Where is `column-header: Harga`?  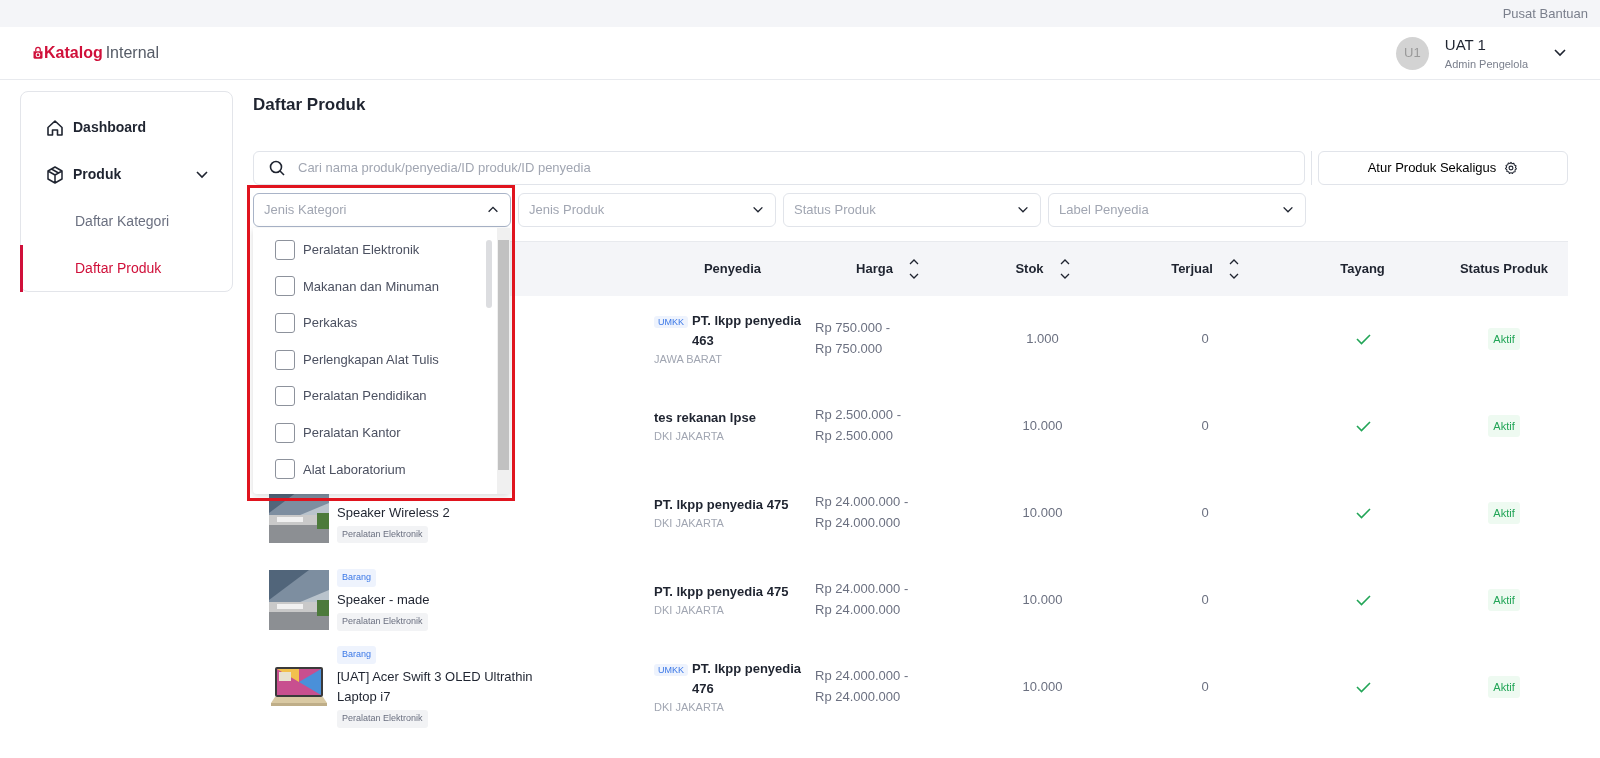 column-header: Harga is located at coordinates (874, 268).